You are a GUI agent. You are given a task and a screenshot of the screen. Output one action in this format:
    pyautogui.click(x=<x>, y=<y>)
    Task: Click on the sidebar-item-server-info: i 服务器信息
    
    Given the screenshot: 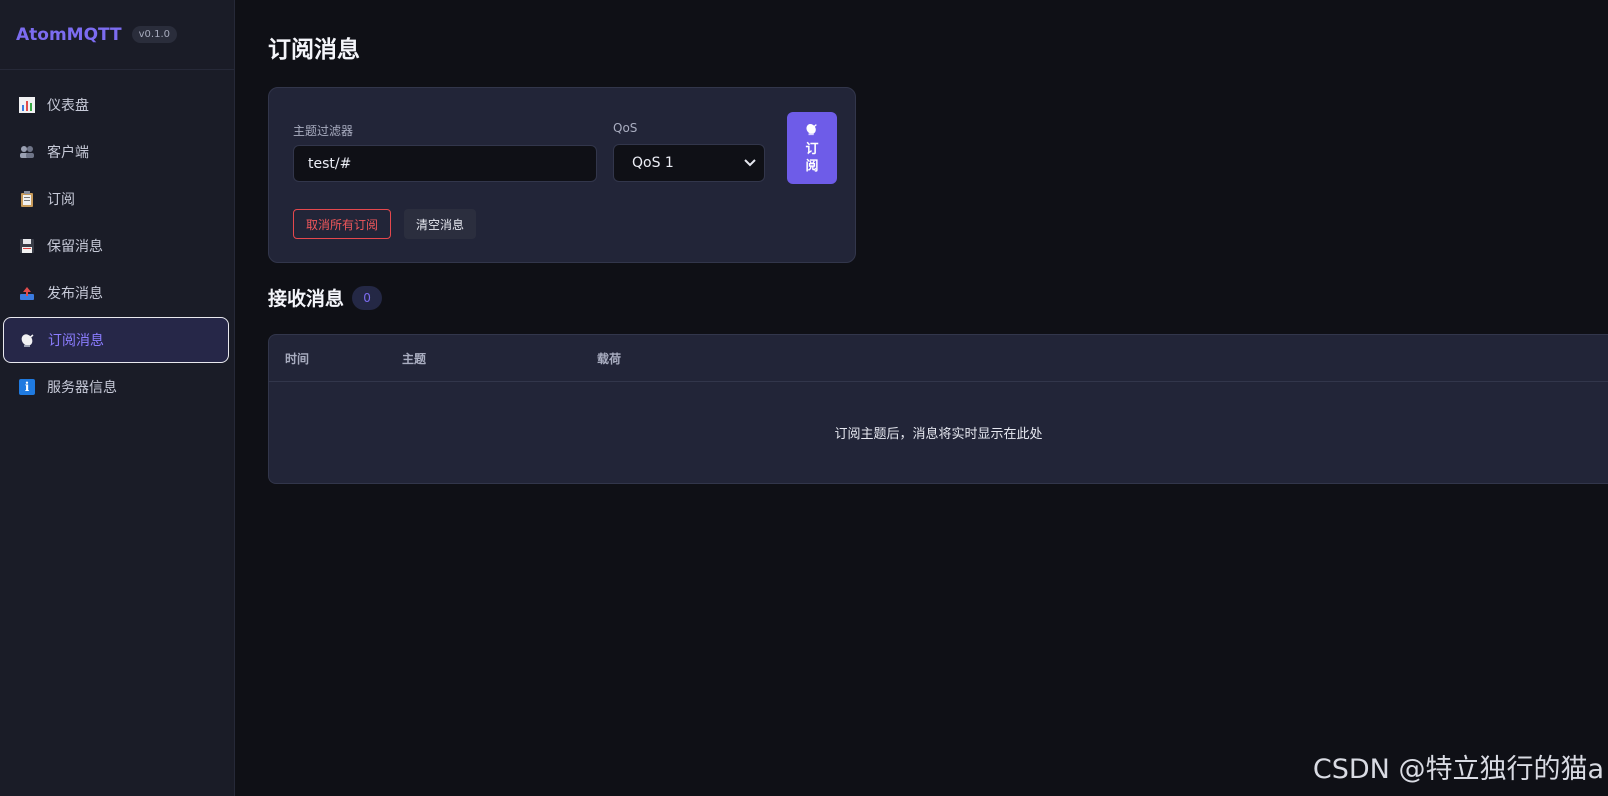 What is the action you would take?
    pyautogui.click(x=116, y=387)
    